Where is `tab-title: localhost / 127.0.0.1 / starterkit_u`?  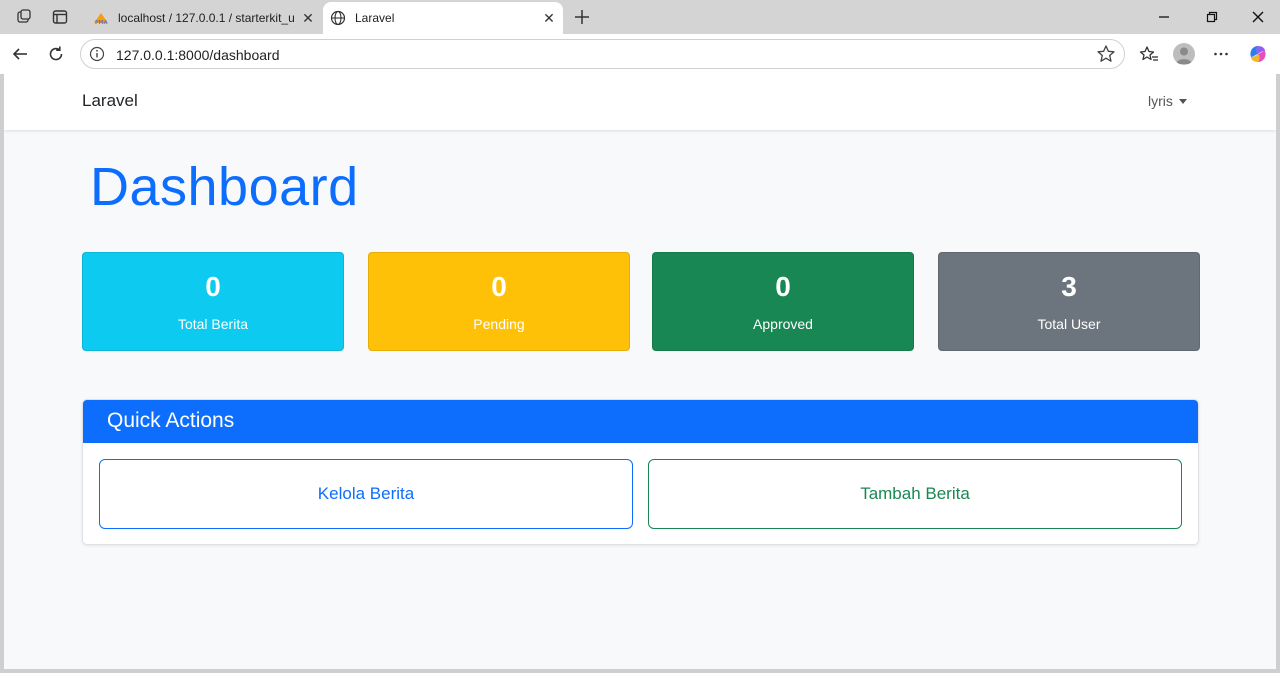 tab-title: localhost / 127.0.0.1 / starterkit_u is located at coordinates (206, 18).